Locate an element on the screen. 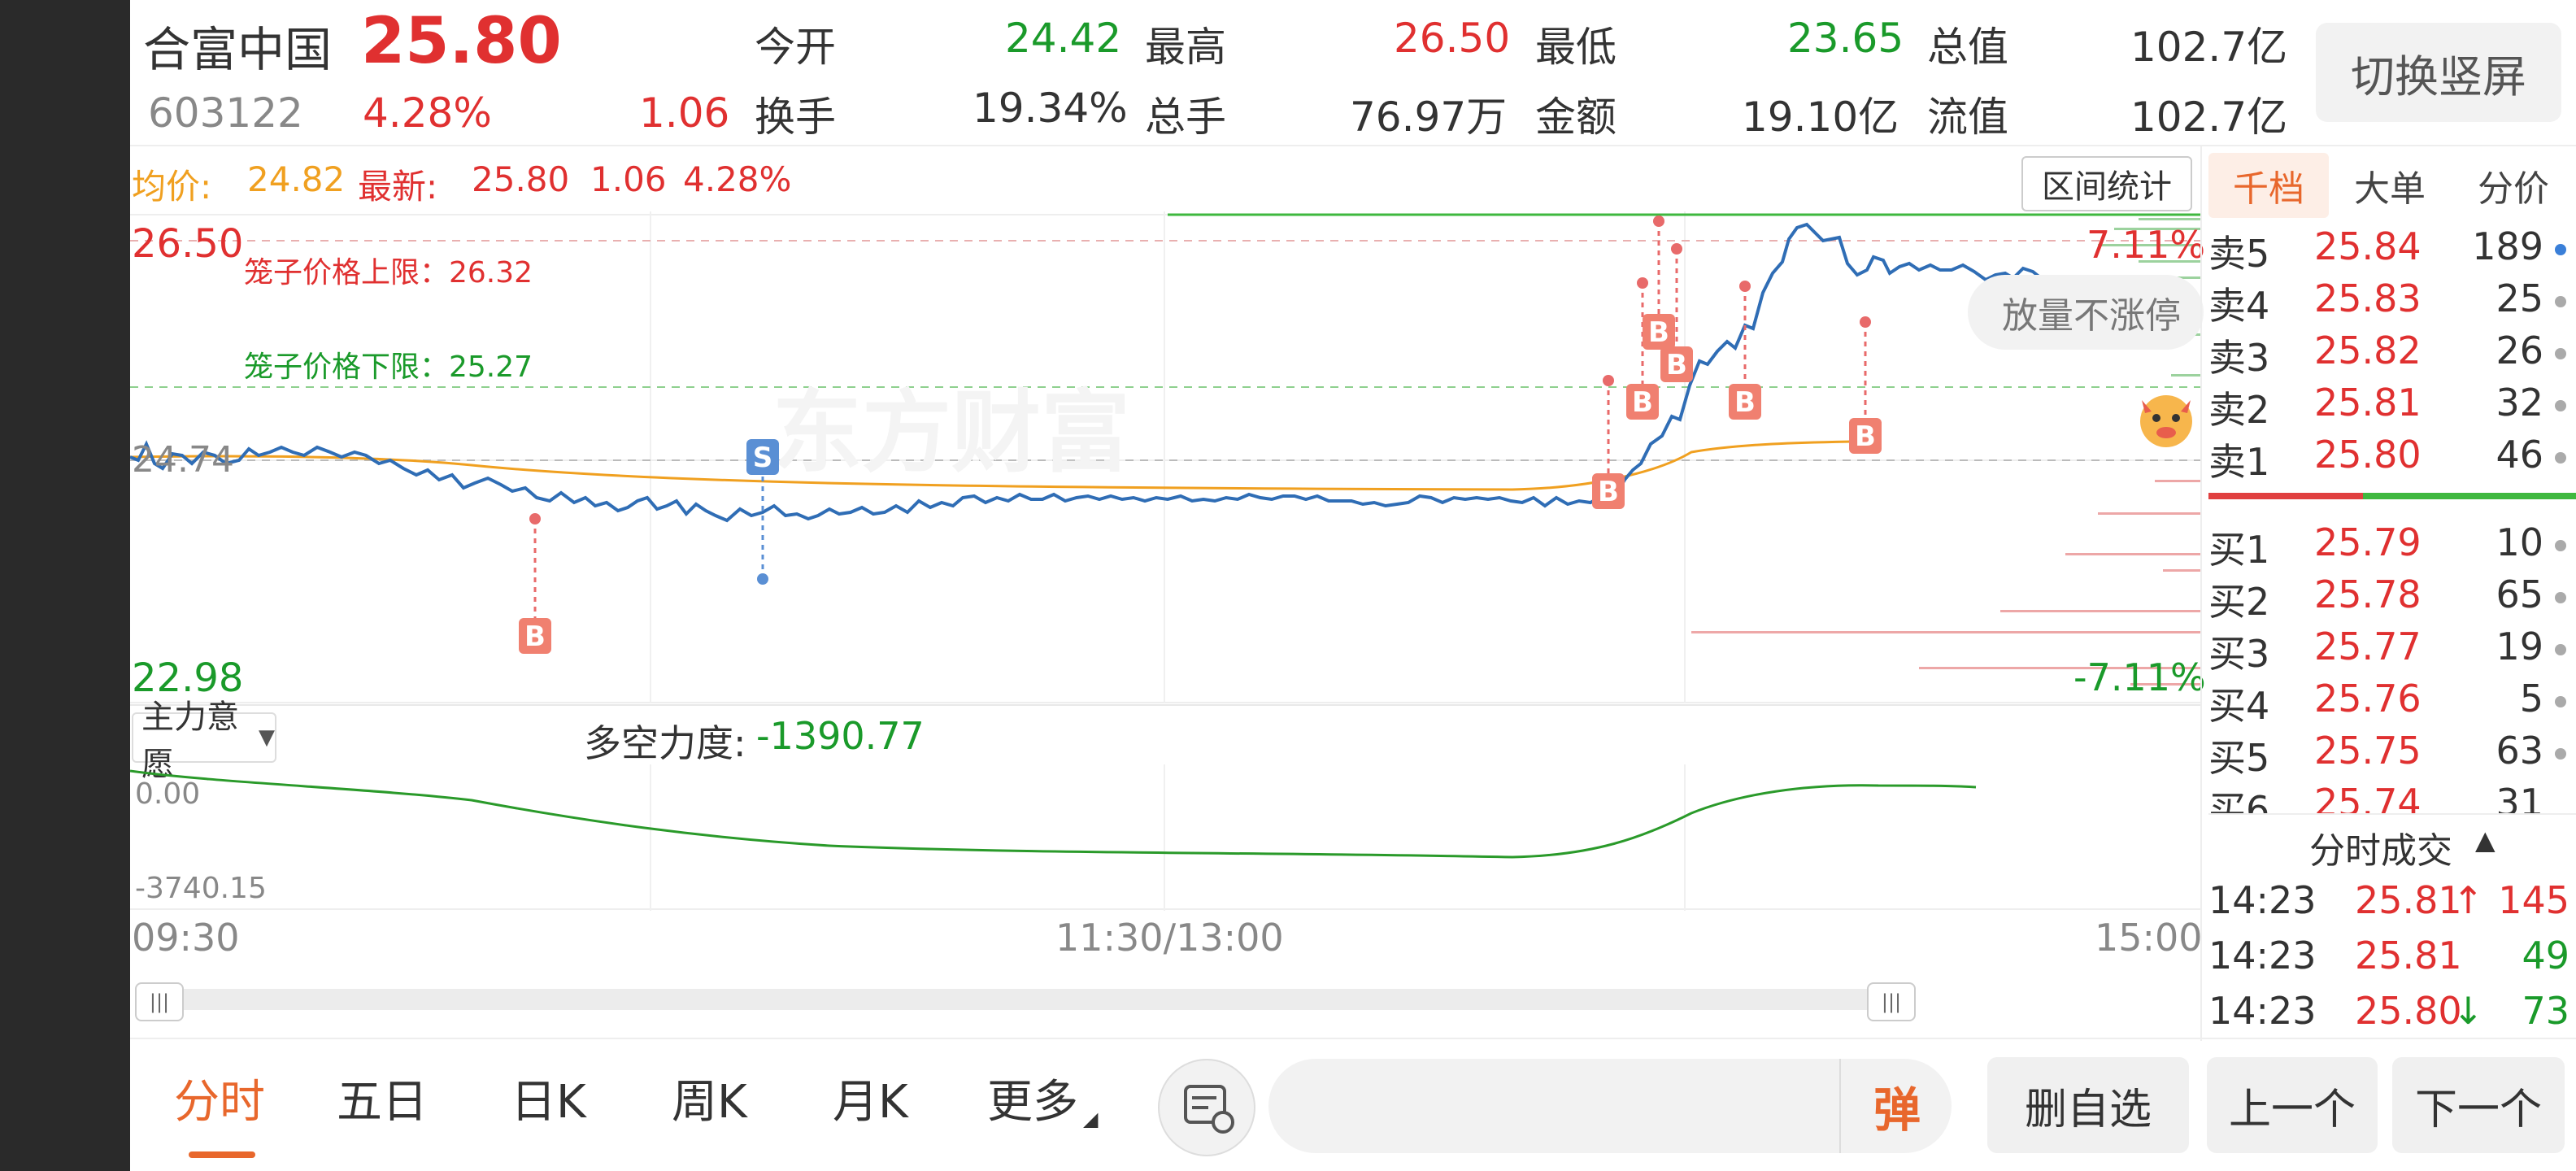 This screenshot has width=2576, height=1171. time-mid: 11:30/13:00 is located at coordinates (1169, 938).